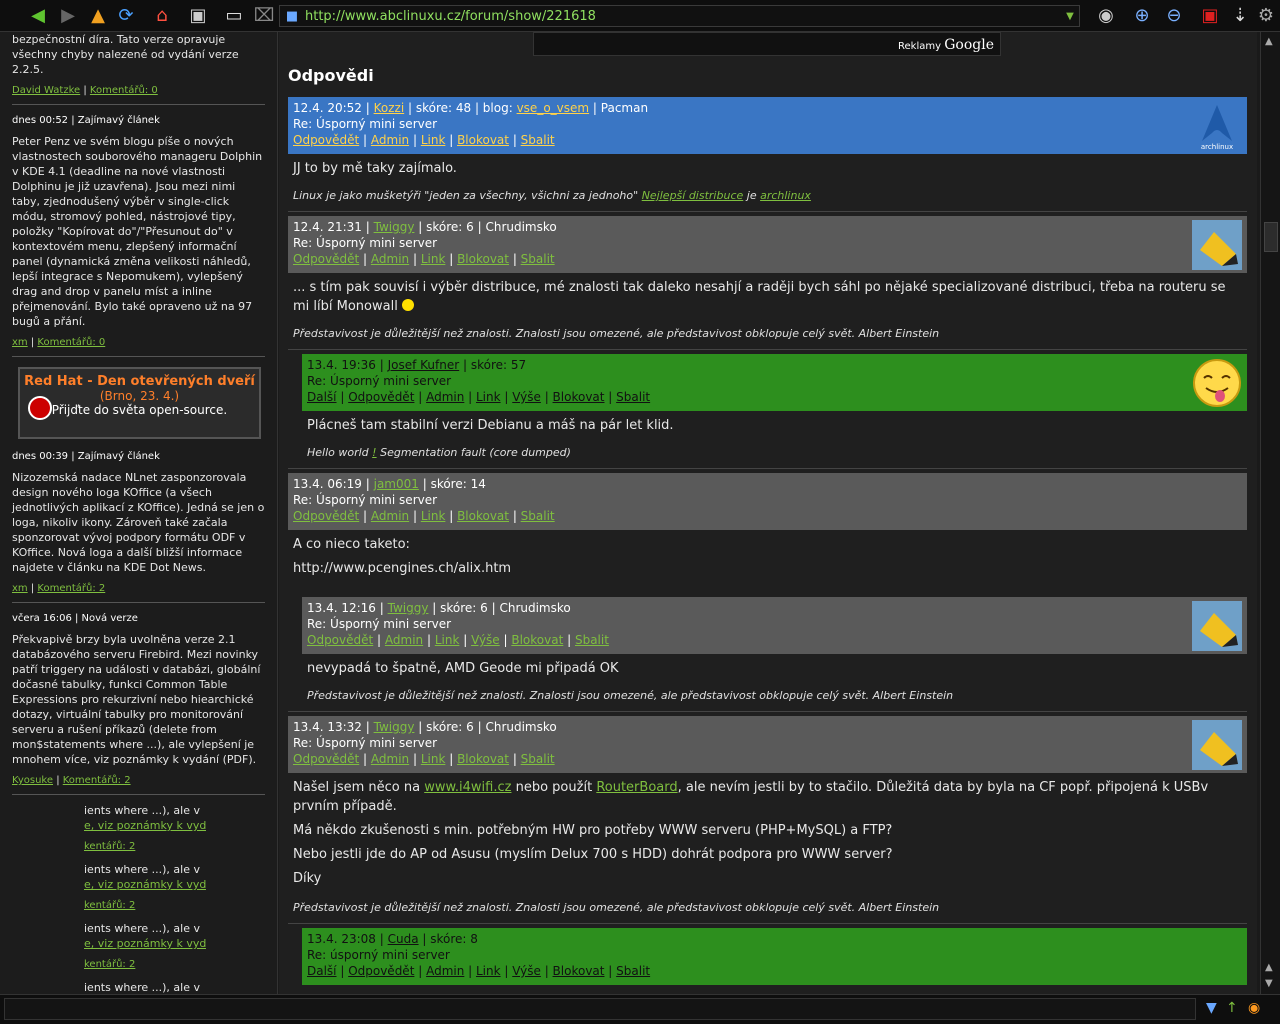 The image size is (1280, 1024). I want to click on ad-title: Red Hat - Den otevřených dveří, so click(139, 381).